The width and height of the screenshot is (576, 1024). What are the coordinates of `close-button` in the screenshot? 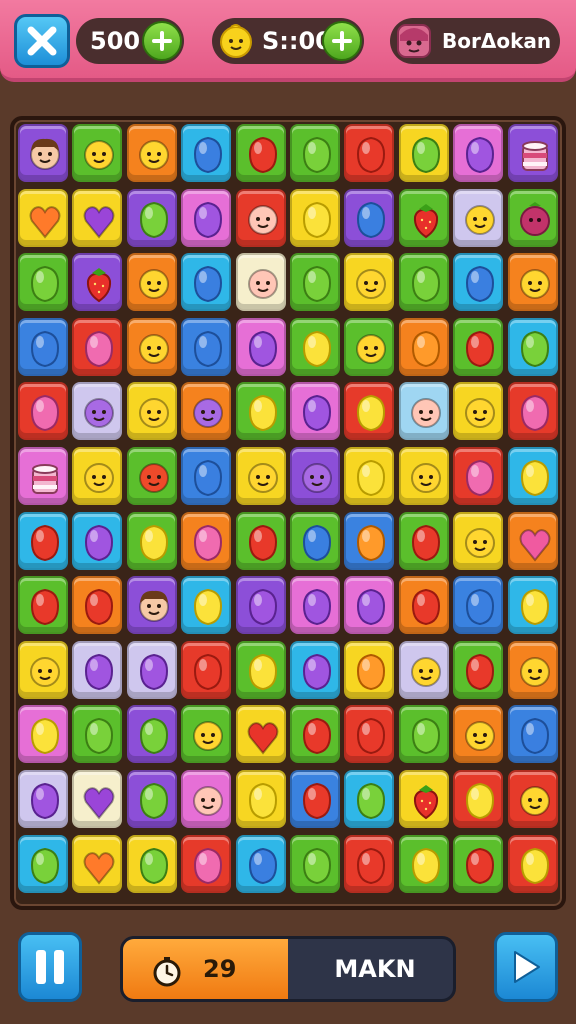 It's located at (42, 41).